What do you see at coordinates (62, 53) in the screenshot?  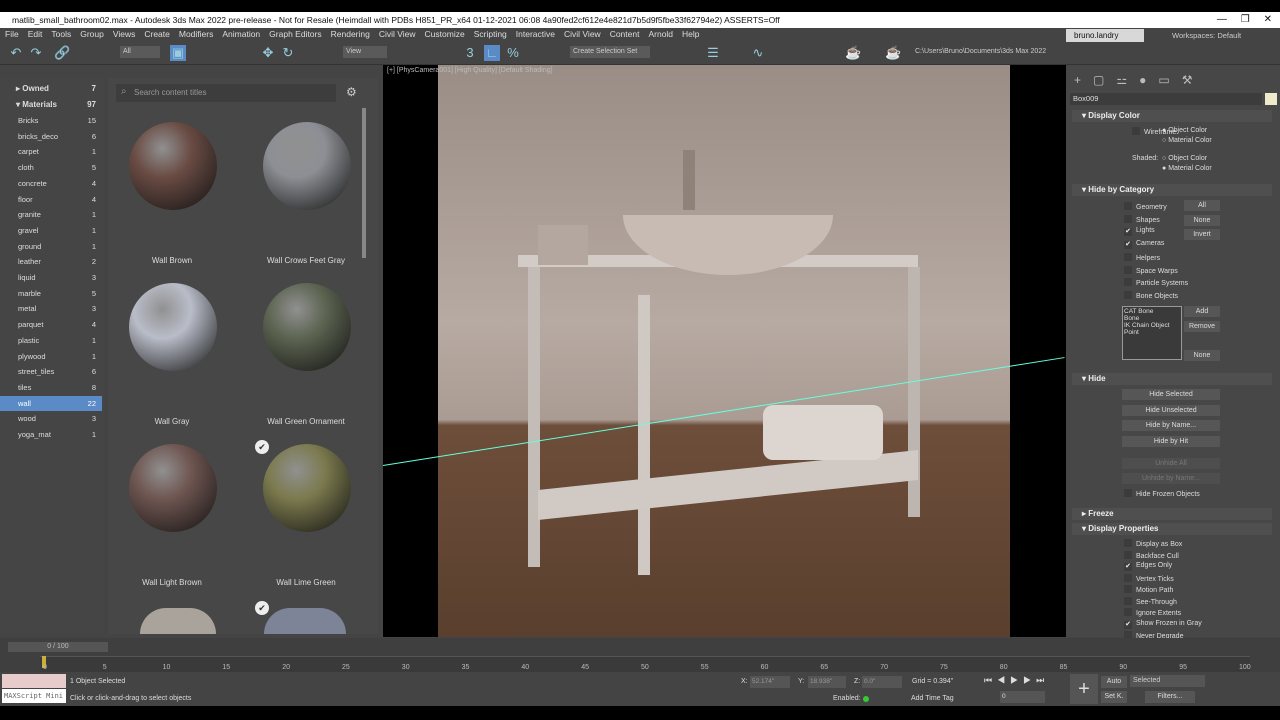 I see `link-icon: 🔗` at bounding box center [62, 53].